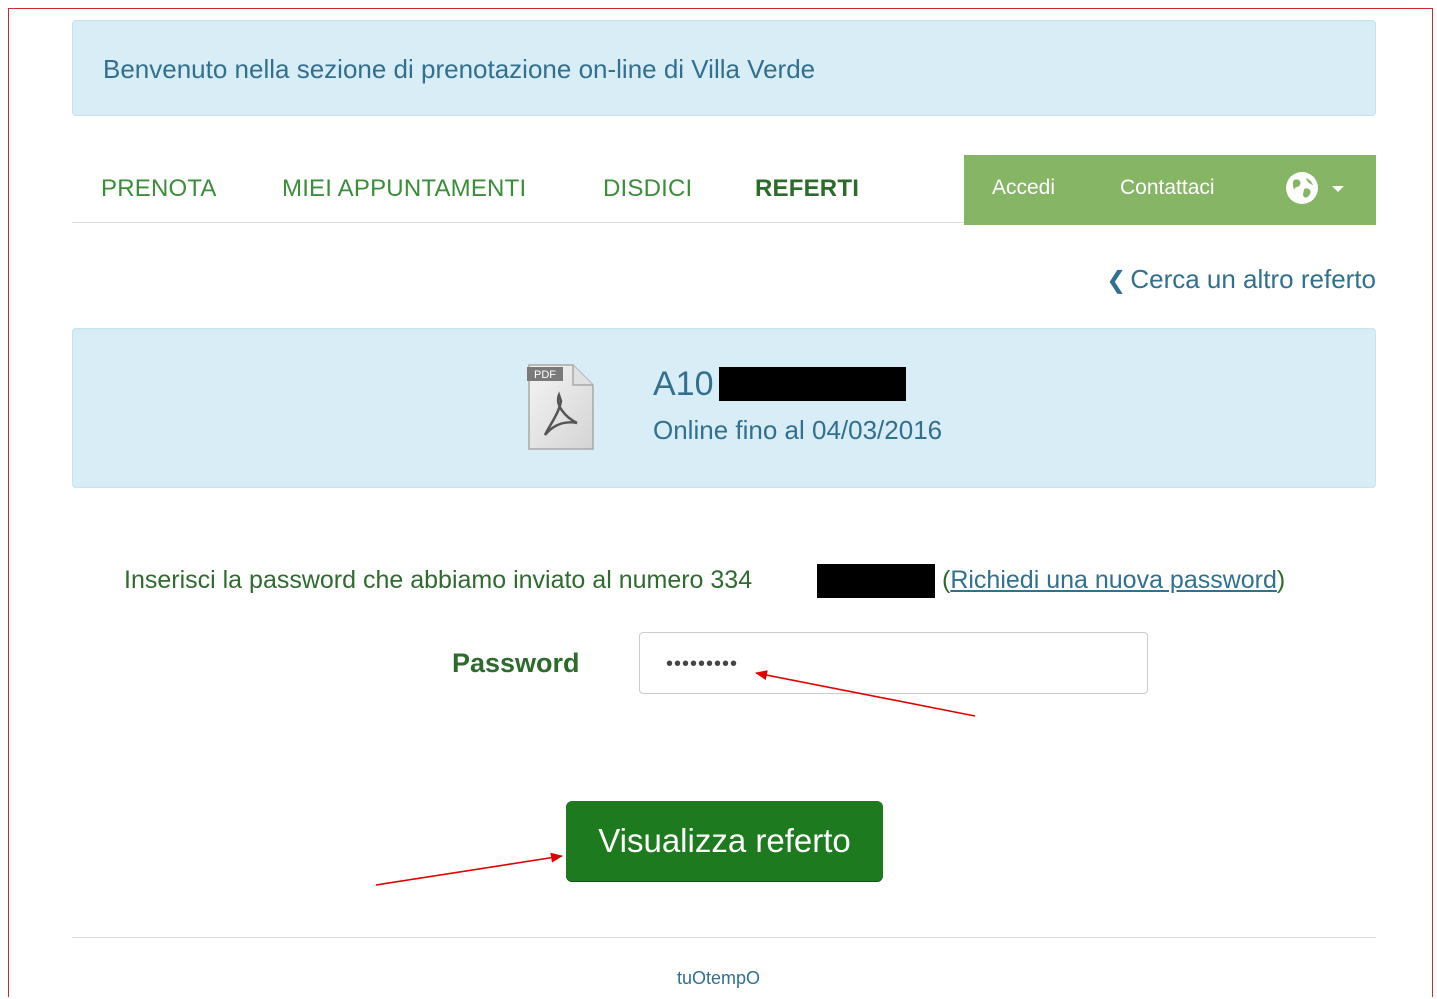 The width and height of the screenshot is (1437, 999). What do you see at coordinates (1338, 189) in the screenshot?
I see `chevron-down-icon` at bounding box center [1338, 189].